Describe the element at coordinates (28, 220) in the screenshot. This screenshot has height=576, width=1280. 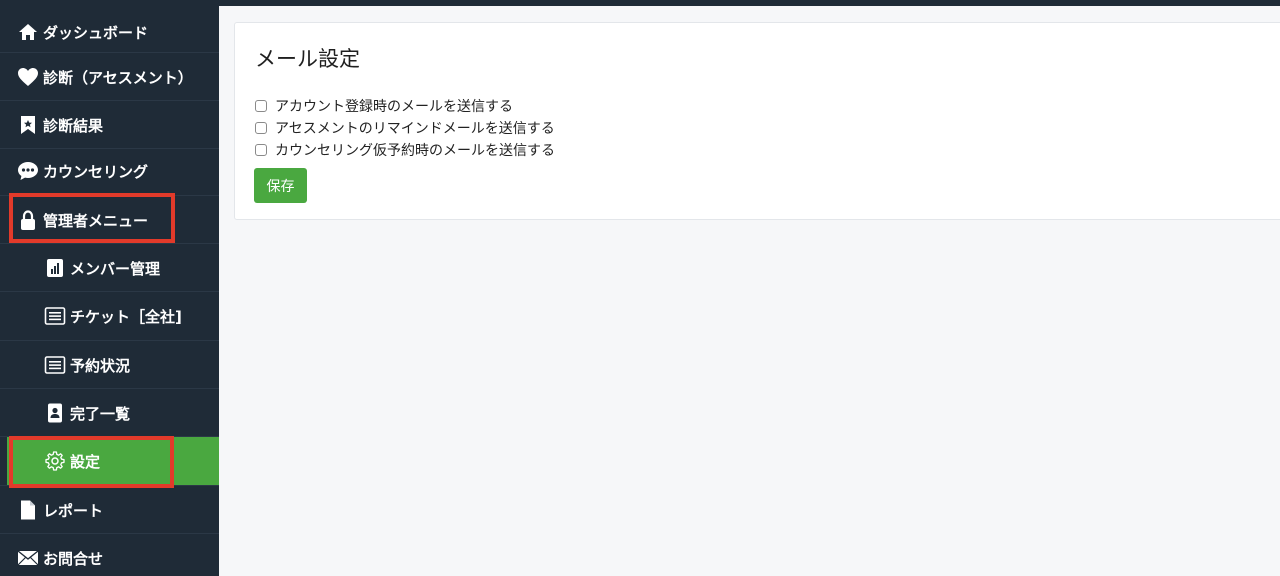
I see `lock-icon` at that location.